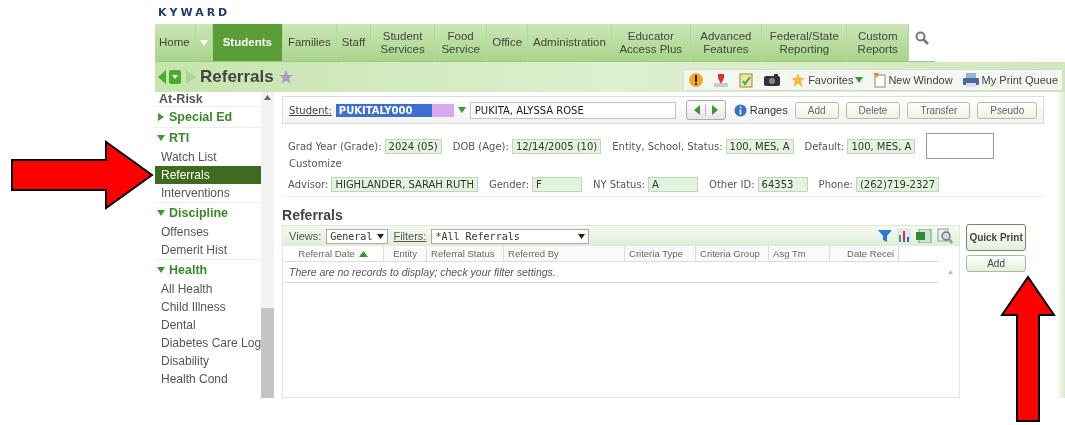 The height and width of the screenshot is (425, 1065). I want to click on student-link: Student:, so click(310, 110).